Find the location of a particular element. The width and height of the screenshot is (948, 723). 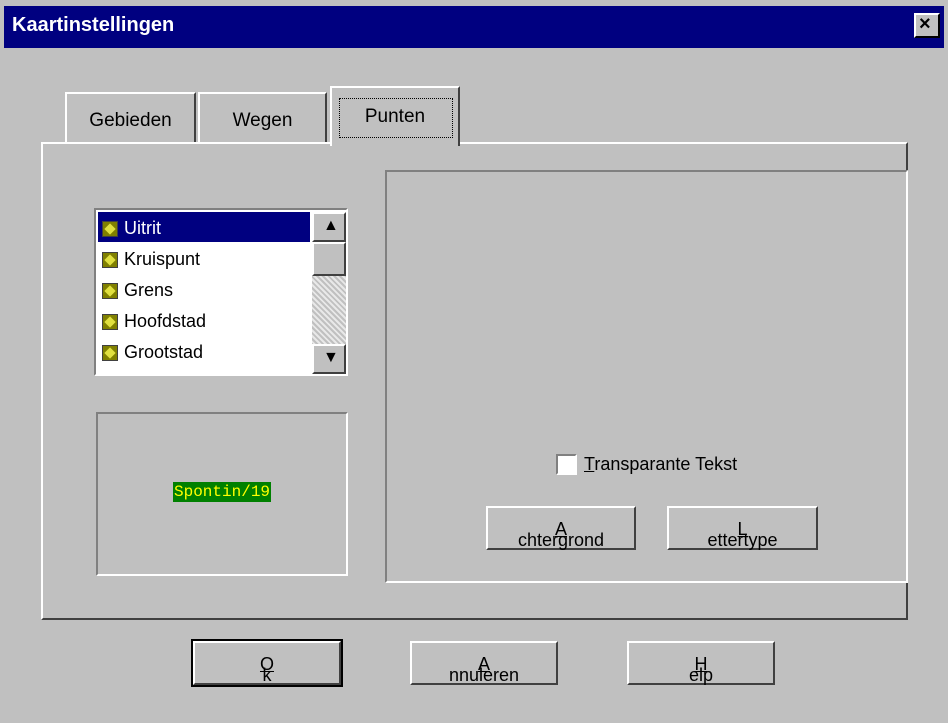

label-preview: Spontin/19 is located at coordinates (222, 494).